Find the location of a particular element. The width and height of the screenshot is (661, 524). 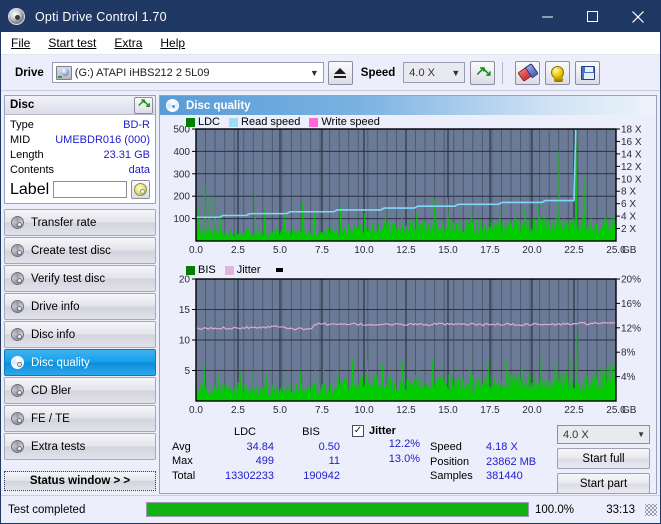

bulb-icon is located at coordinates (558, 74).